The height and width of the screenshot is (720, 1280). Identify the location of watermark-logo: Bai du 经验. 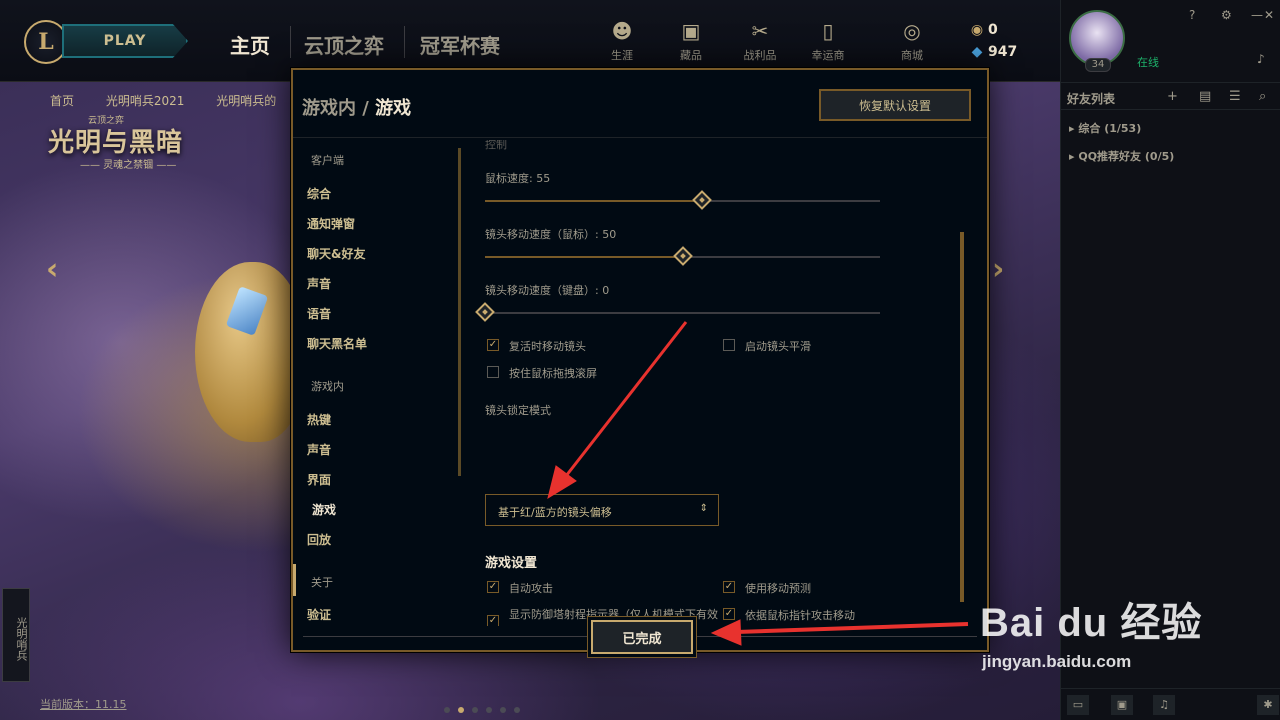
(1091, 623).